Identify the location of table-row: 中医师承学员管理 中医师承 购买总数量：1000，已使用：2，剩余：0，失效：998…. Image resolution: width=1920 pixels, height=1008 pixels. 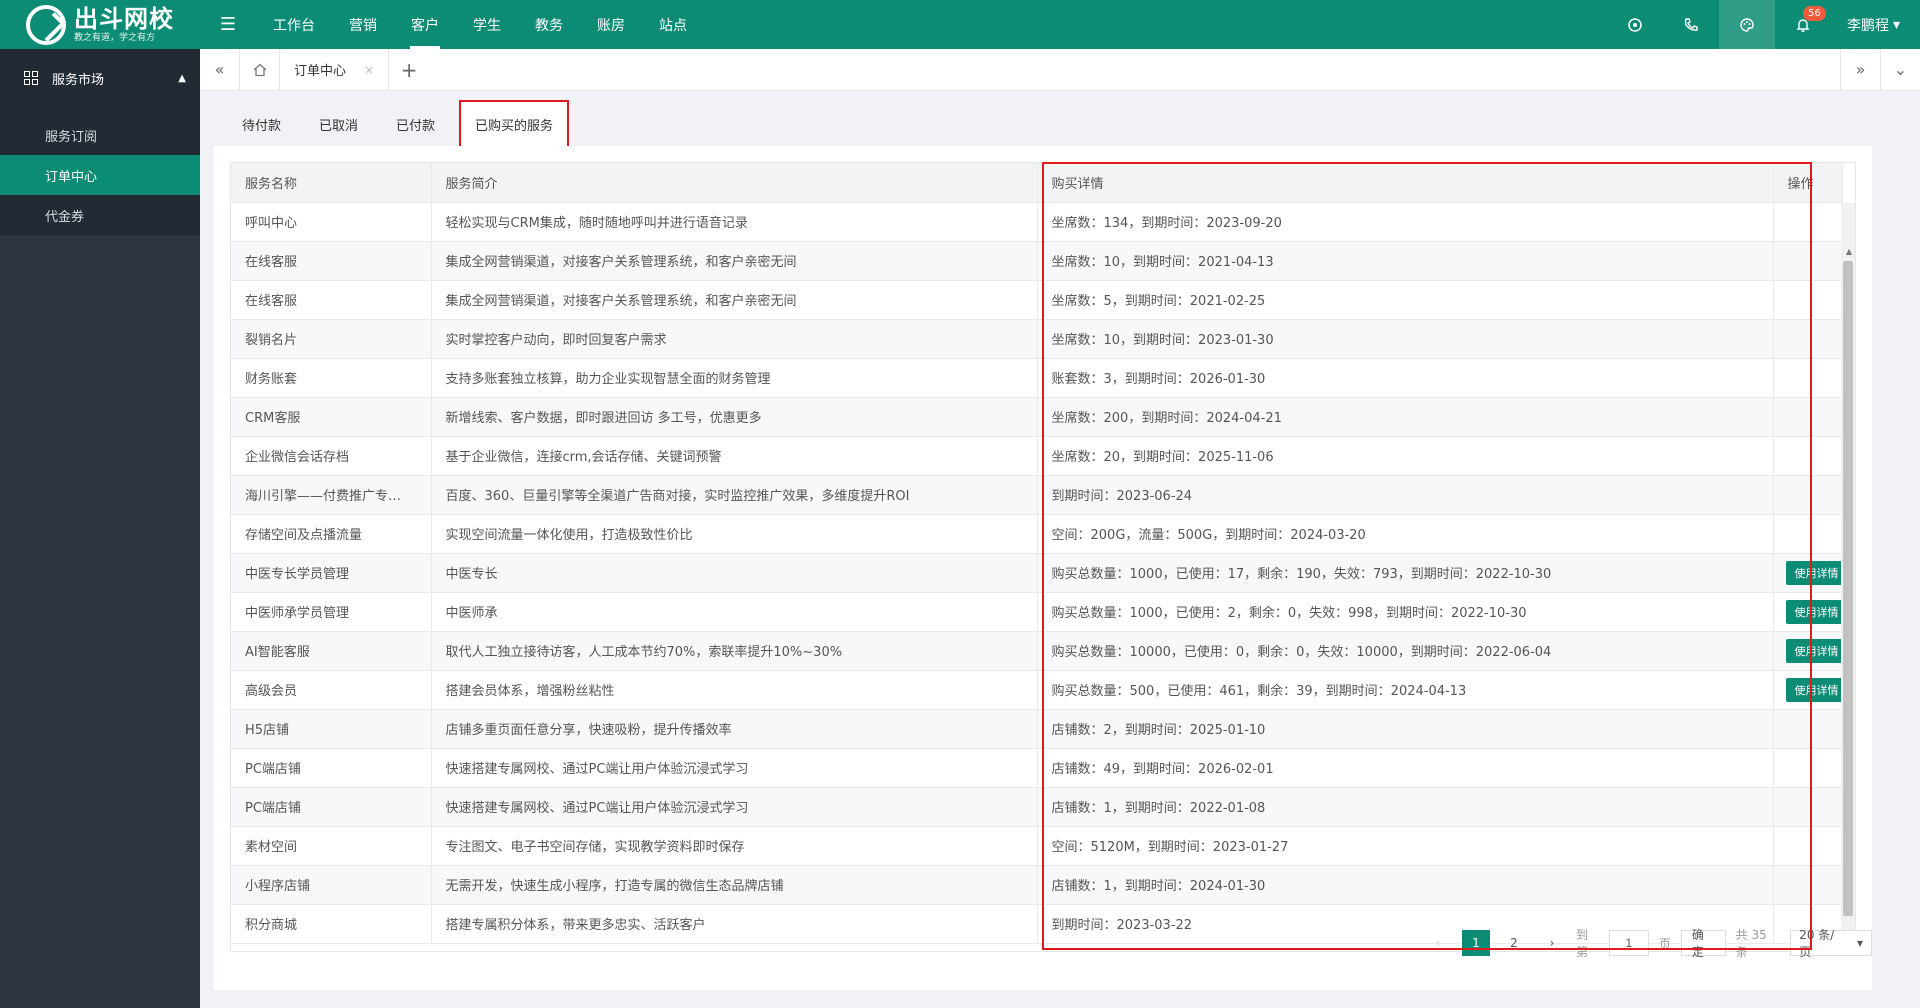
(1037, 612).